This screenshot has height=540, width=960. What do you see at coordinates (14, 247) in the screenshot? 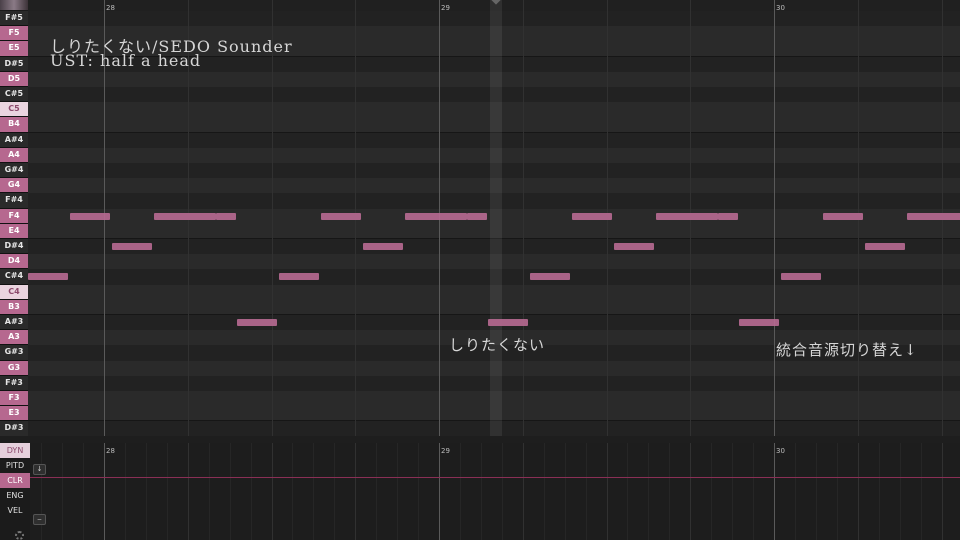
I see `piano-key: D#4` at bounding box center [14, 247].